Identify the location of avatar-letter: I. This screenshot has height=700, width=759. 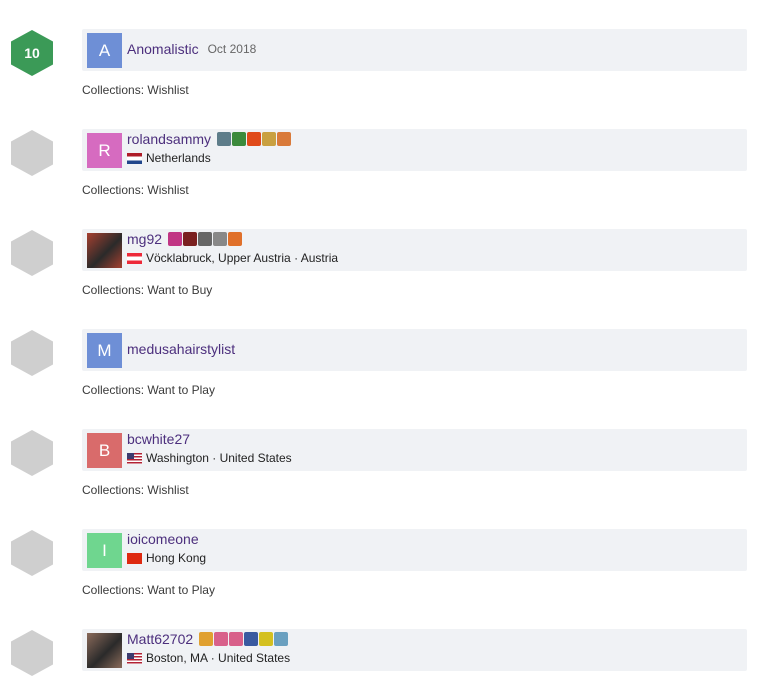
(104, 550).